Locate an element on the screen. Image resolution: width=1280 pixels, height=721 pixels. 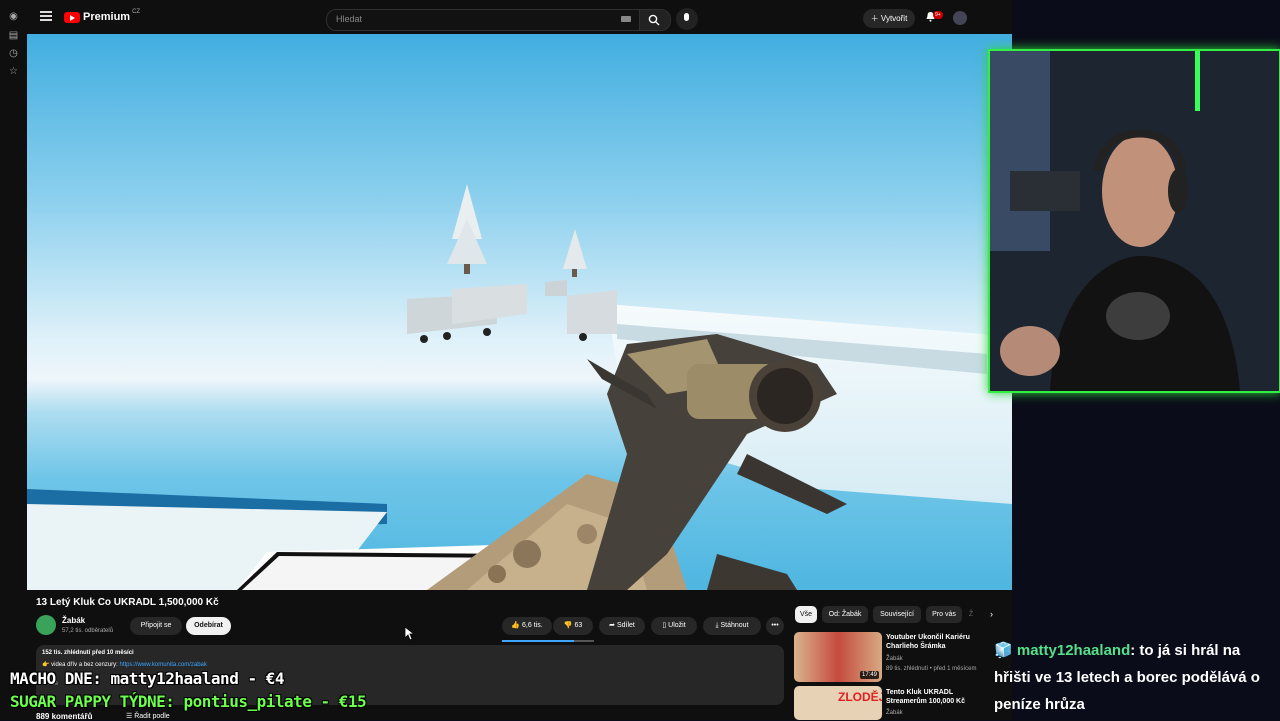
like-ratio-fill is located at coordinates (538, 641).